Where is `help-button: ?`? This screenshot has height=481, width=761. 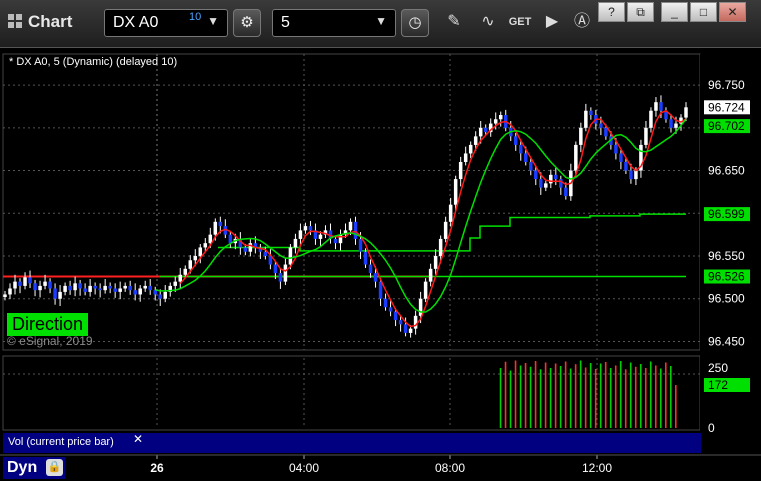
help-button: ? is located at coordinates (611, 12).